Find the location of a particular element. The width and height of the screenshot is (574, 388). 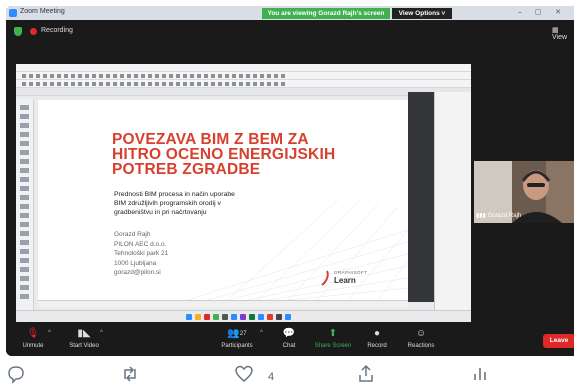

reactions-button: ☺ Reactions is located at coordinates (421, 341).